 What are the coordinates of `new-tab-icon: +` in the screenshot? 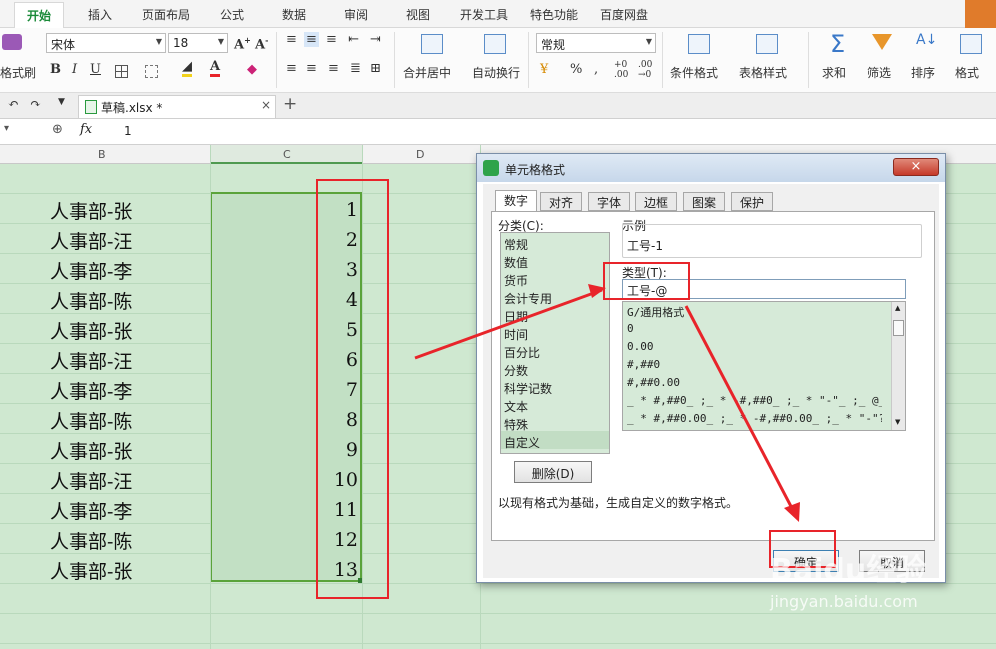 It's located at (290, 104).